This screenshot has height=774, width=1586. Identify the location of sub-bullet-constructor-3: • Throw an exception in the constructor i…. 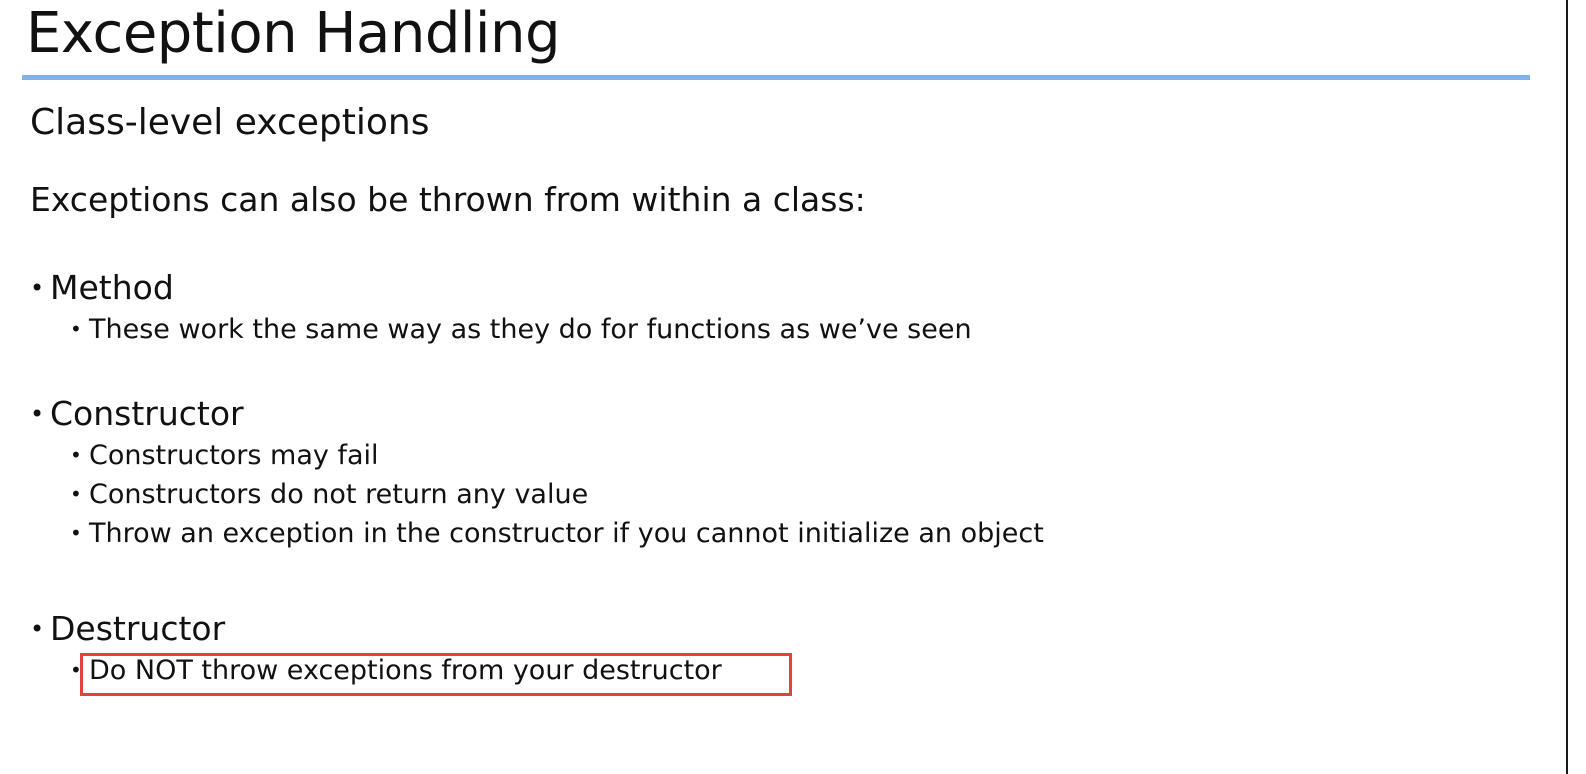
(557, 533).